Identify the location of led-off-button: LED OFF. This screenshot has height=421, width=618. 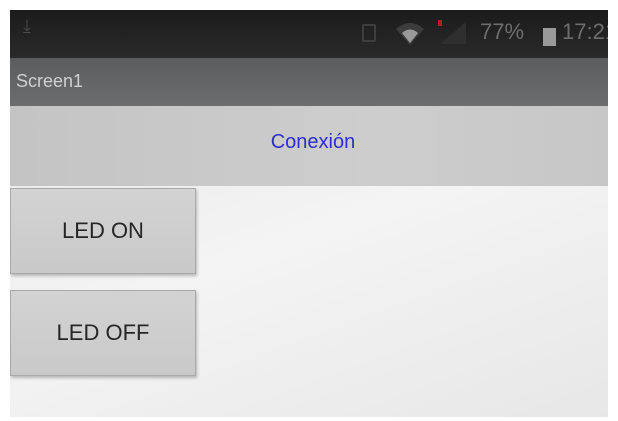
(103, 333).